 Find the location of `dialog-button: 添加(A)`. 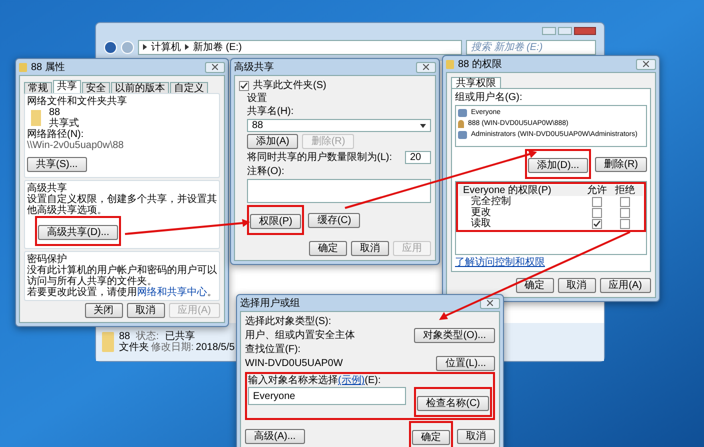

dialog-button: 添加(A) is located at coordinates (272, 141).